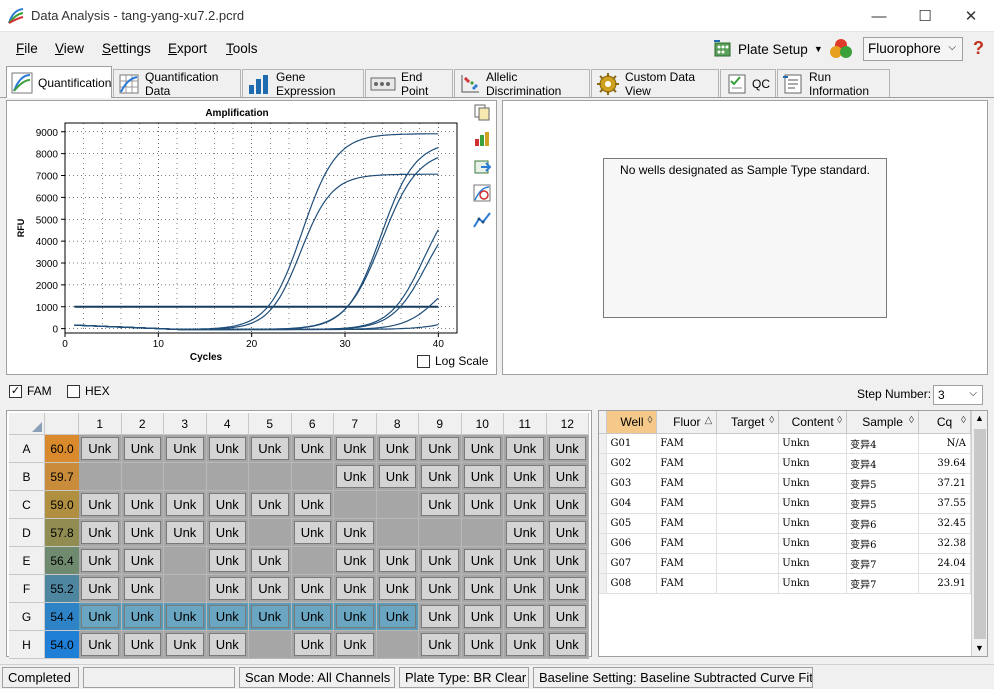 This screenshot has width=994, height=689. Describe the element at coordinates (440, 424) in the screenshot. I see `column-header-9: 9` at that location.